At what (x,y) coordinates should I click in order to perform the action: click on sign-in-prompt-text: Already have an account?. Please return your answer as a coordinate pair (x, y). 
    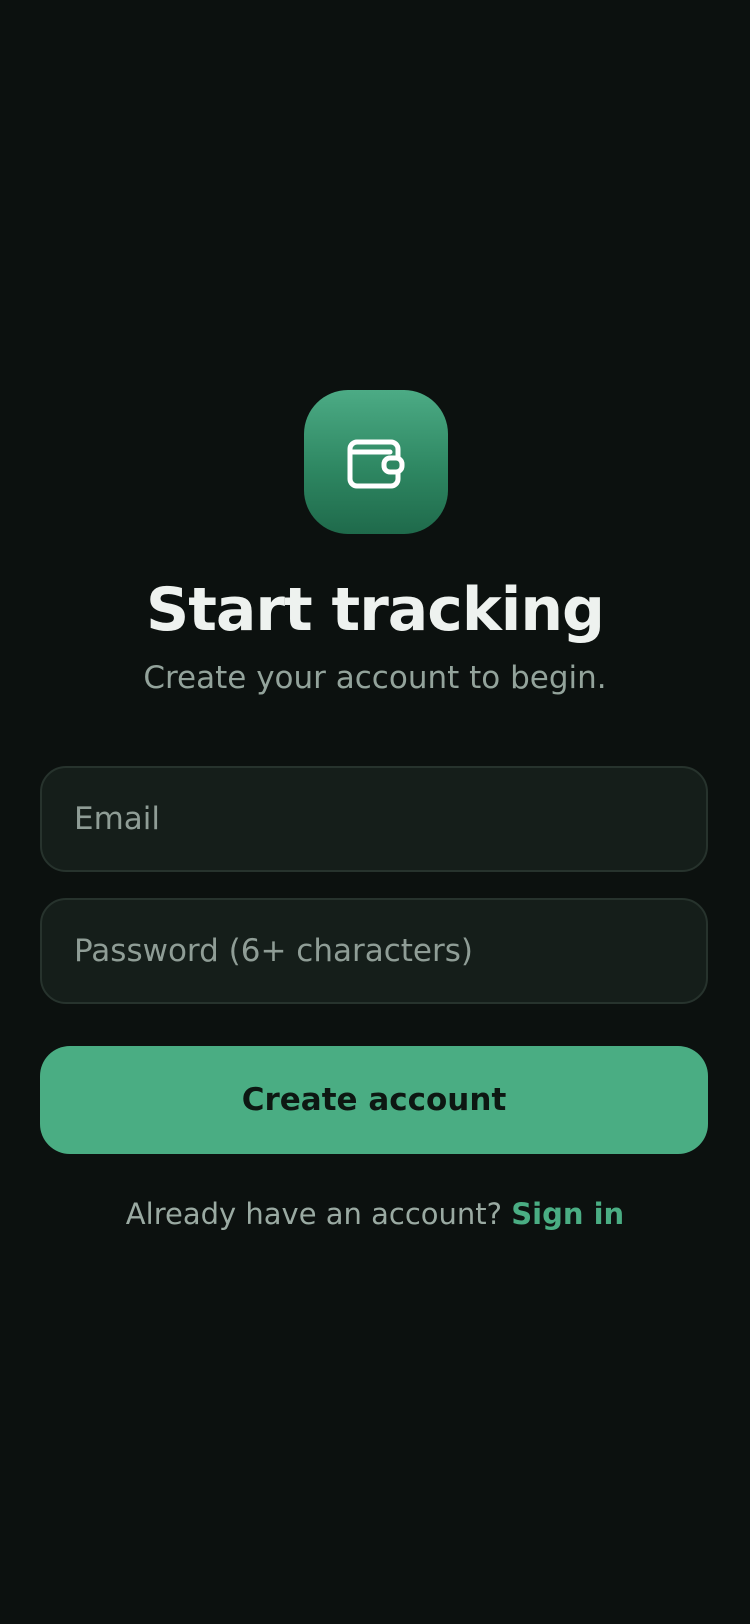
    Looking at the image, I should click on (314, 1214).